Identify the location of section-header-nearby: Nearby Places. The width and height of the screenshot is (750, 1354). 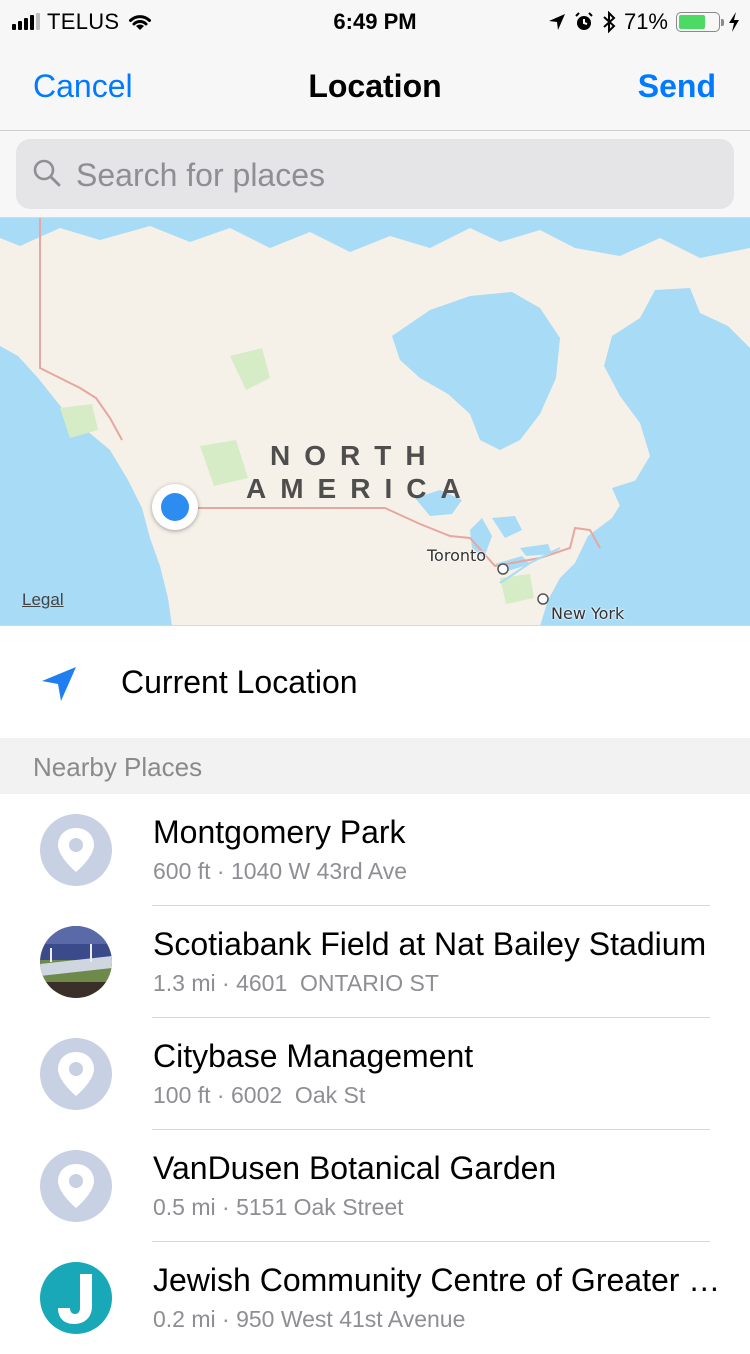
(375, 766).